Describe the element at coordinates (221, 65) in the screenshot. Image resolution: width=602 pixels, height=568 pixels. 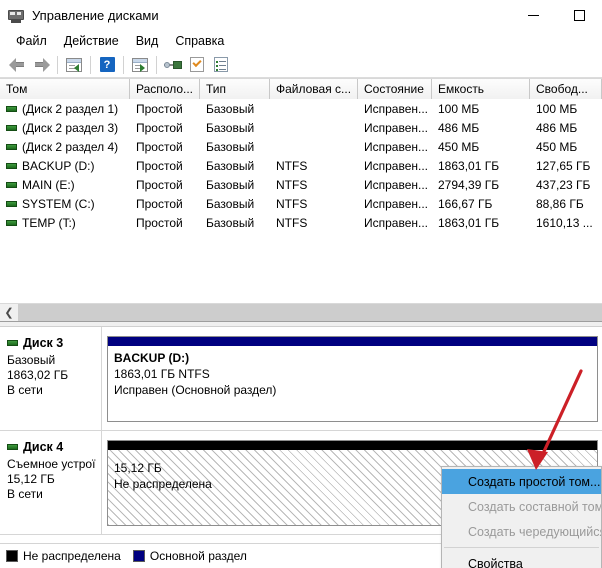
I see `list-view-button` at that location.